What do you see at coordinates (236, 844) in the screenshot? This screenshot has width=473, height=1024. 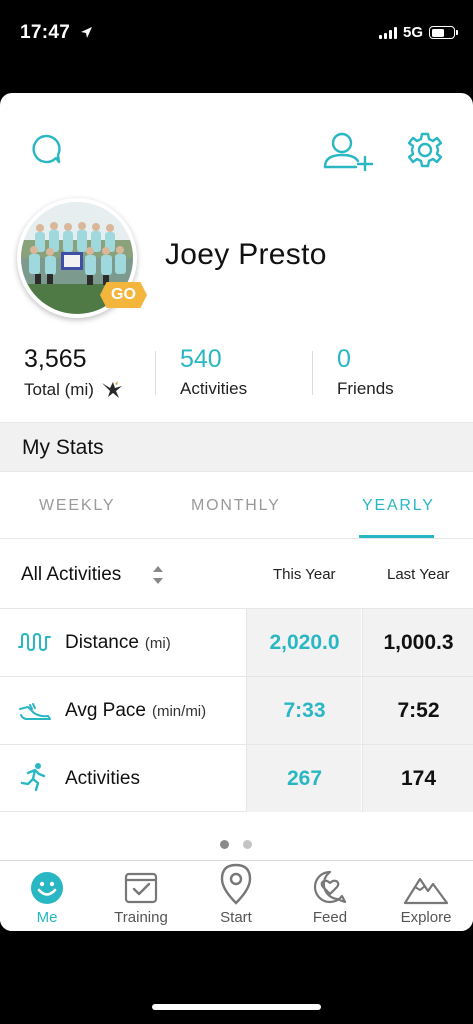 I see `page-indicator` at bounding box center [236, 844].